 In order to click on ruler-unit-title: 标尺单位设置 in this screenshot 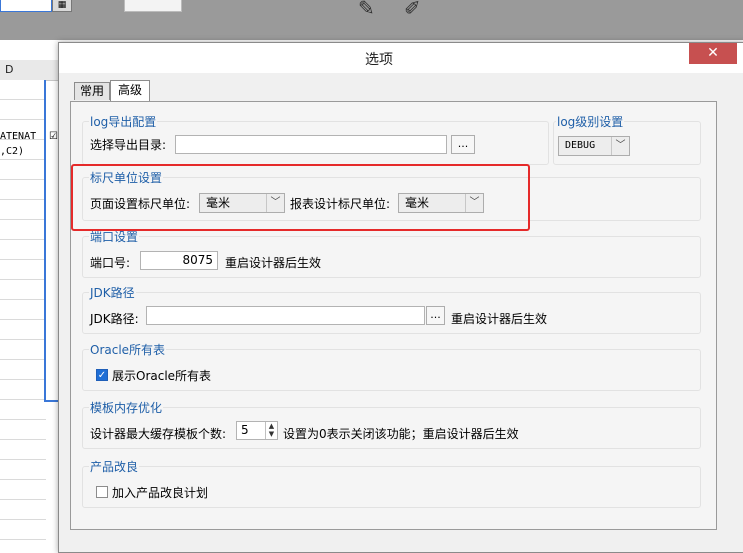, I will do `click(126, 177)`.